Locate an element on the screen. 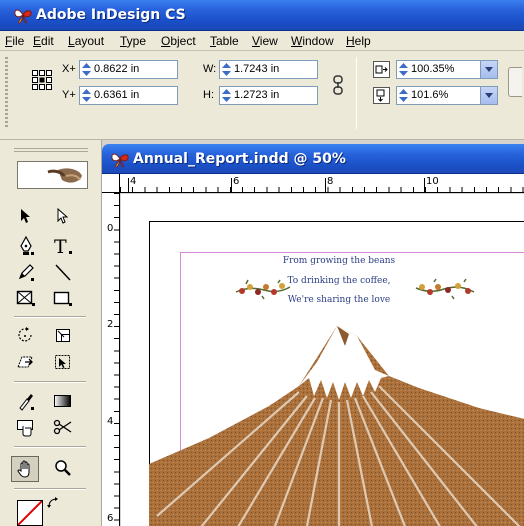 This screenshot has height=526, width=524. poem-line-1: From growing the beans is located at coordinates (337, 261).